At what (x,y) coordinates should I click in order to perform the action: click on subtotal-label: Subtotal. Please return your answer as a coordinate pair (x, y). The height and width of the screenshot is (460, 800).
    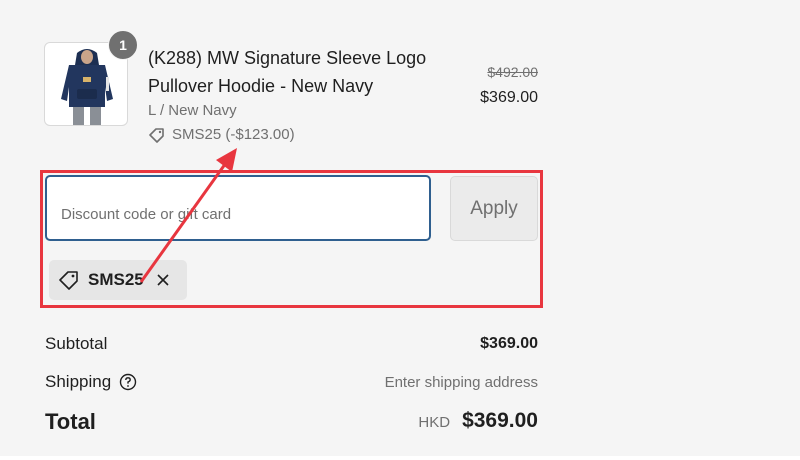
    Looking at the image, I should click on (76, 343).